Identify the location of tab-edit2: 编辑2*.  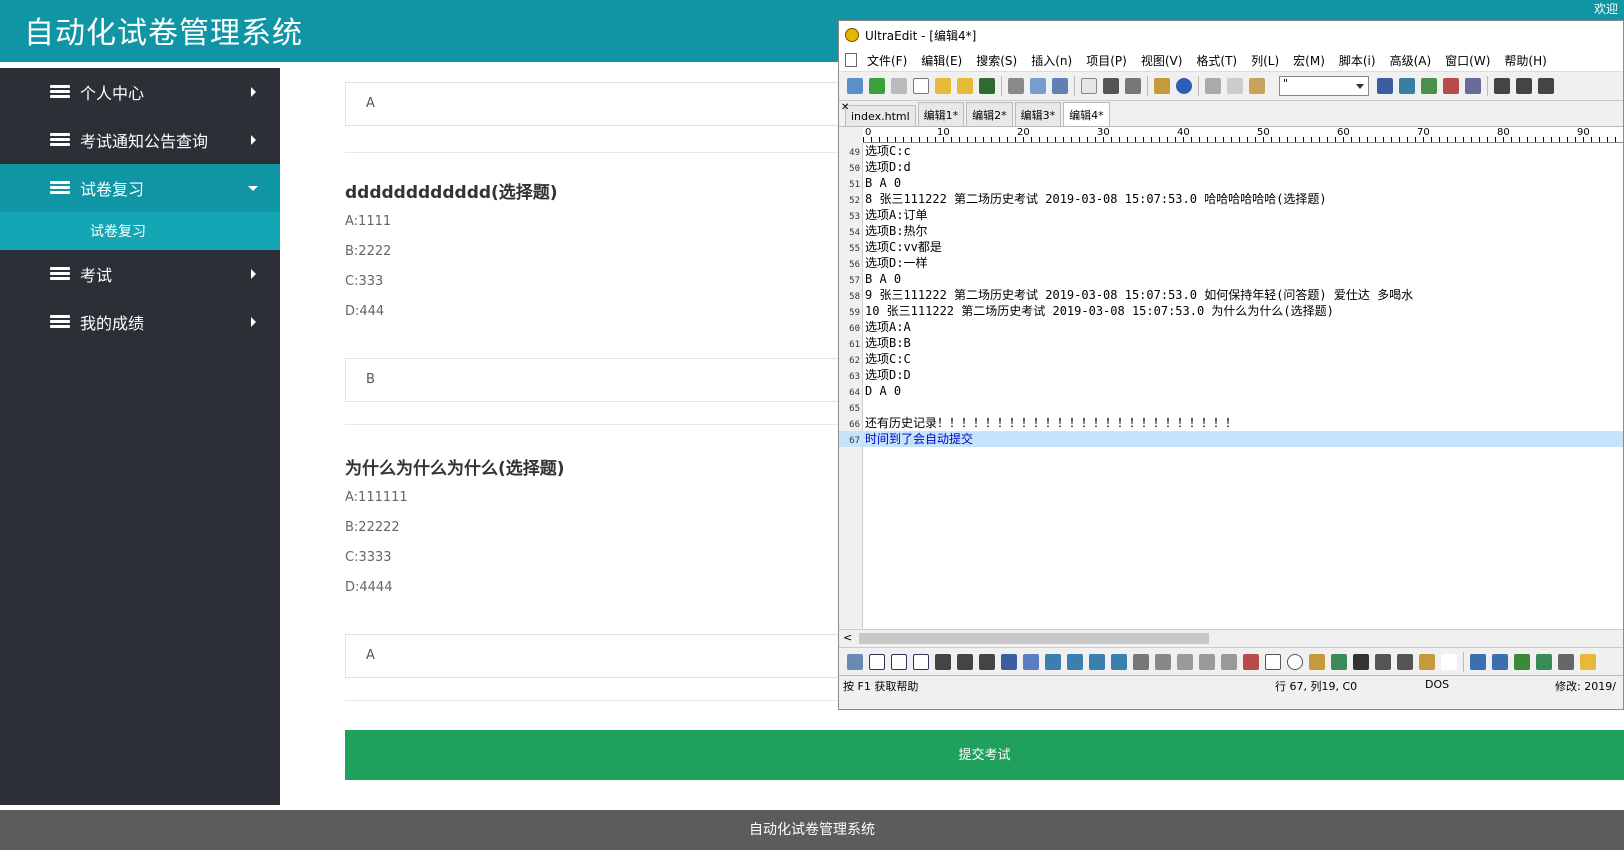
(989, 114).